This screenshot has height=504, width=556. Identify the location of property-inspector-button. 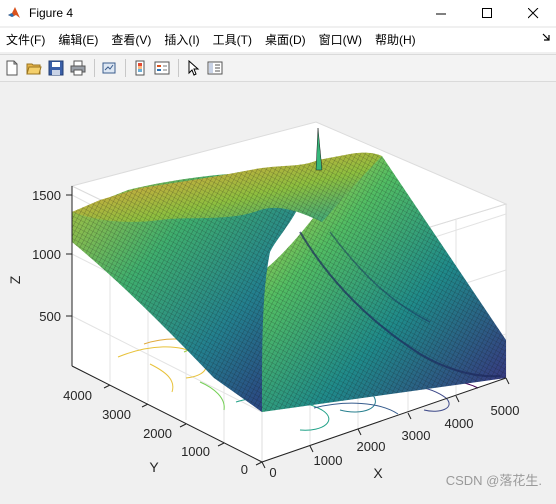
(215, 68).